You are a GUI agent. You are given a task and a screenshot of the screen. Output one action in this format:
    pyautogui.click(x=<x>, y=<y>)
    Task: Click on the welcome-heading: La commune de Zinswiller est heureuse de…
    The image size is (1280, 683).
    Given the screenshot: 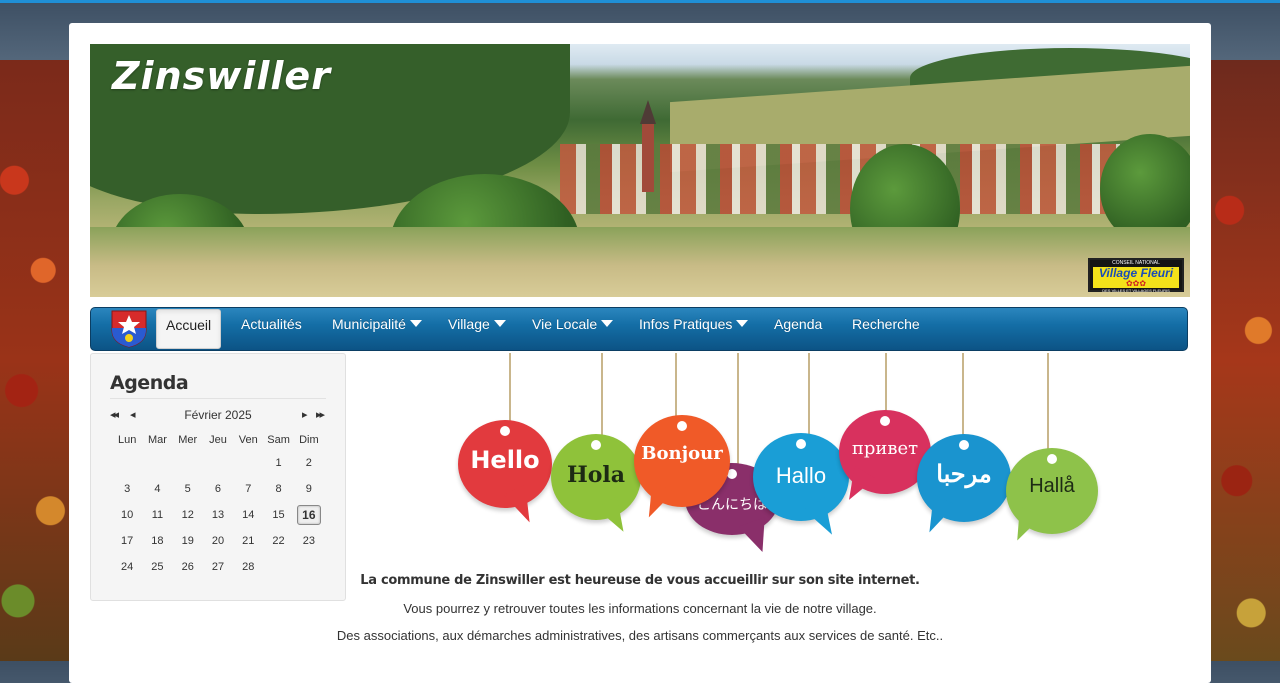 What is the action you would take?
    pyautogui.click(x=640, y=580)
    